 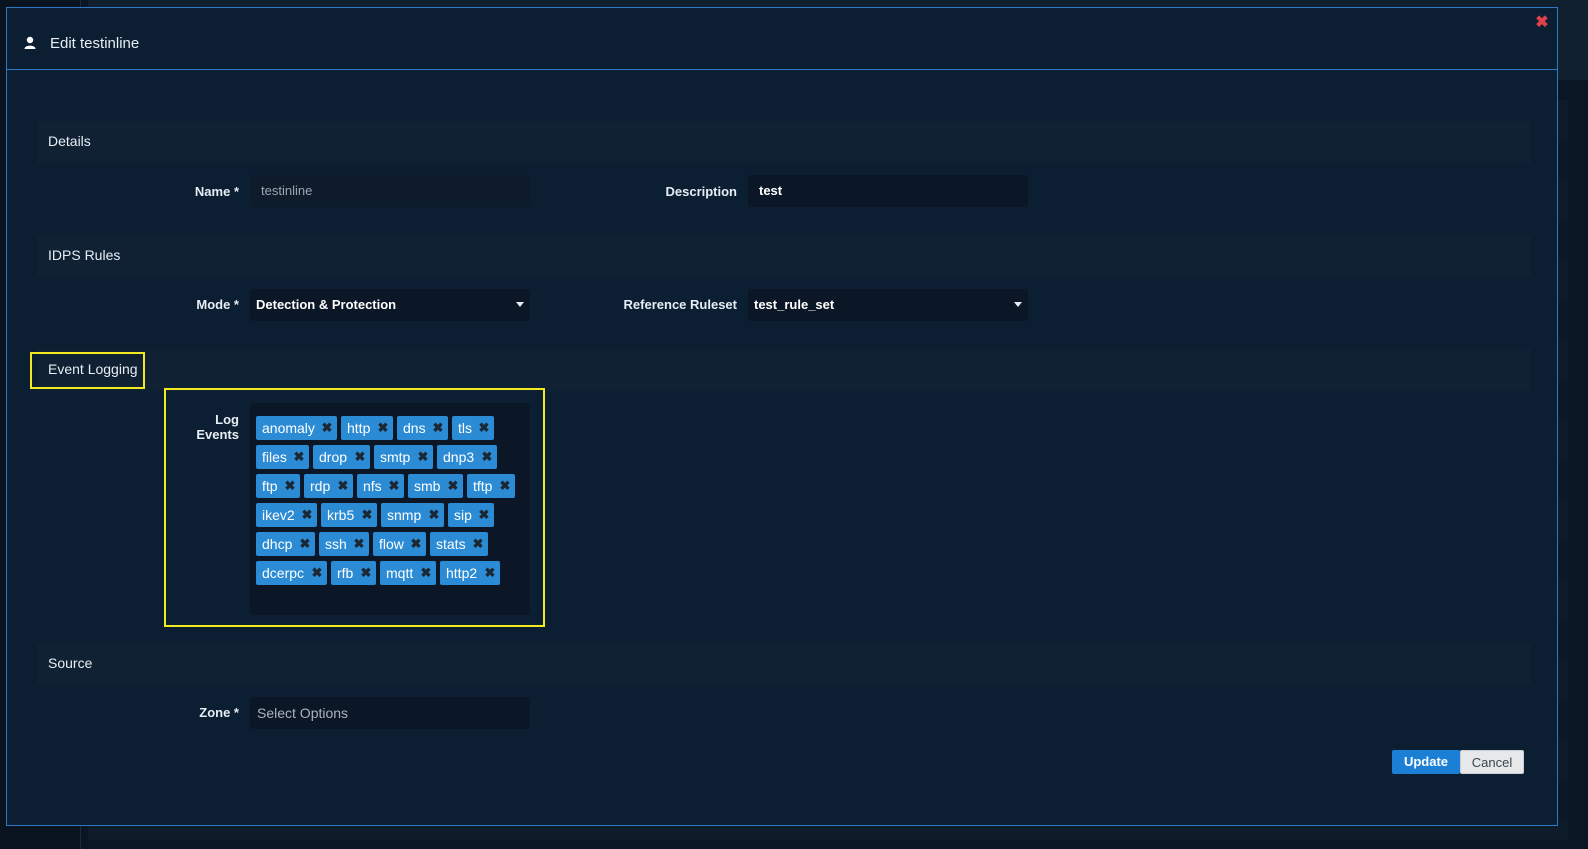 What do you see at coordinates (390, 191) in the screenshot?
I see `name-field: testinline` at bounding box center [390, 191].